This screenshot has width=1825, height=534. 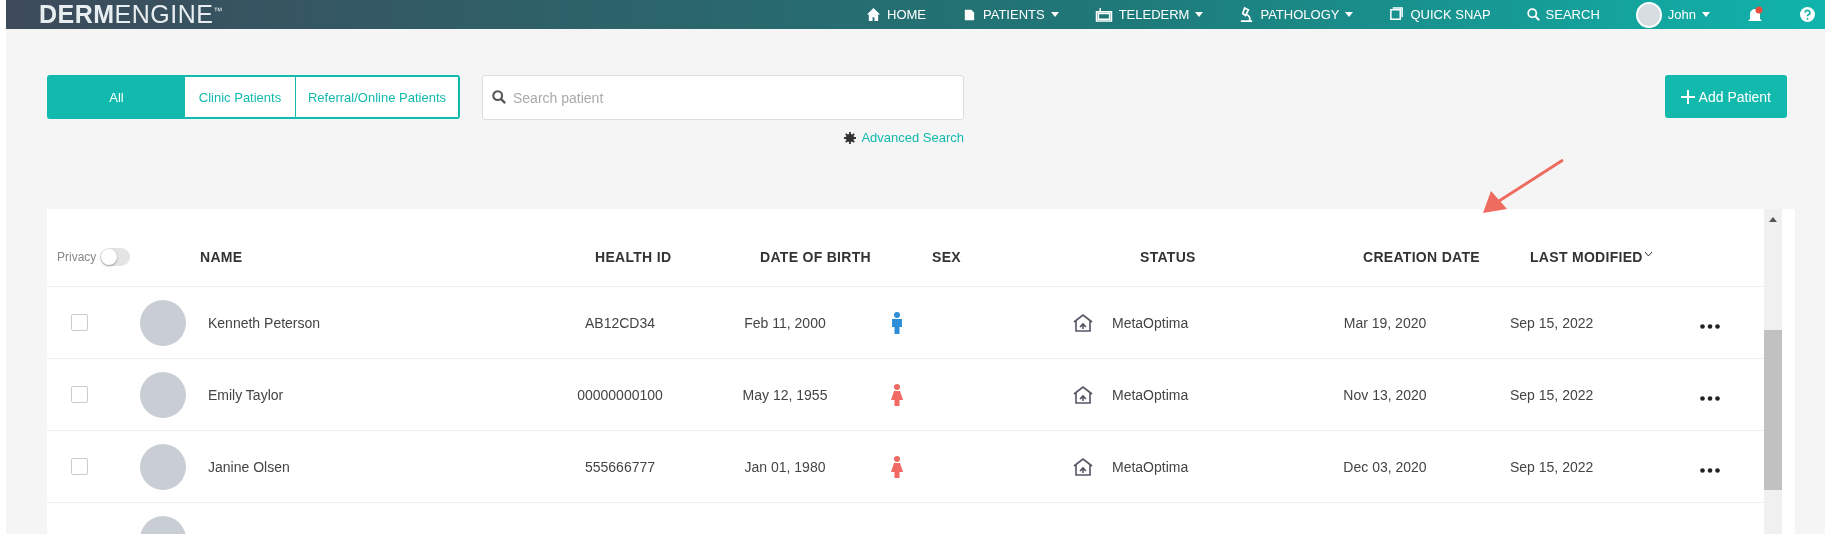 What do you see at coordinates (896, 14) in the screenshot?
I see `nav-link: HOME` at bounding box center [896, 14].